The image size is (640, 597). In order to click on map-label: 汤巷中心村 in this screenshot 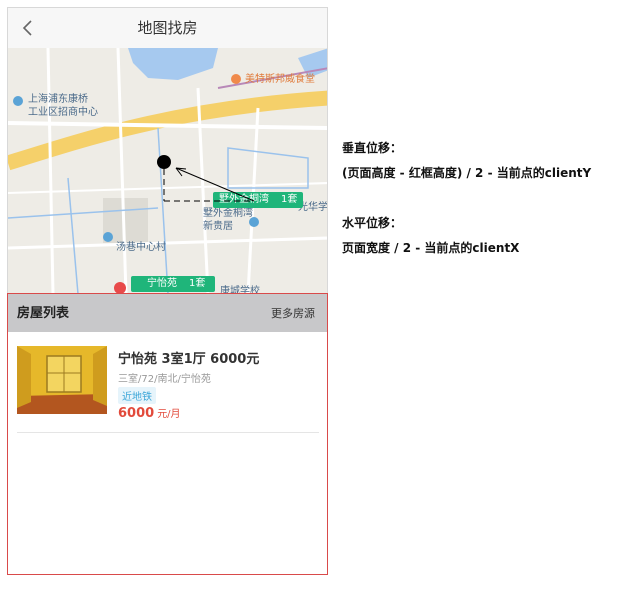, I will do `click(141, 247)`.